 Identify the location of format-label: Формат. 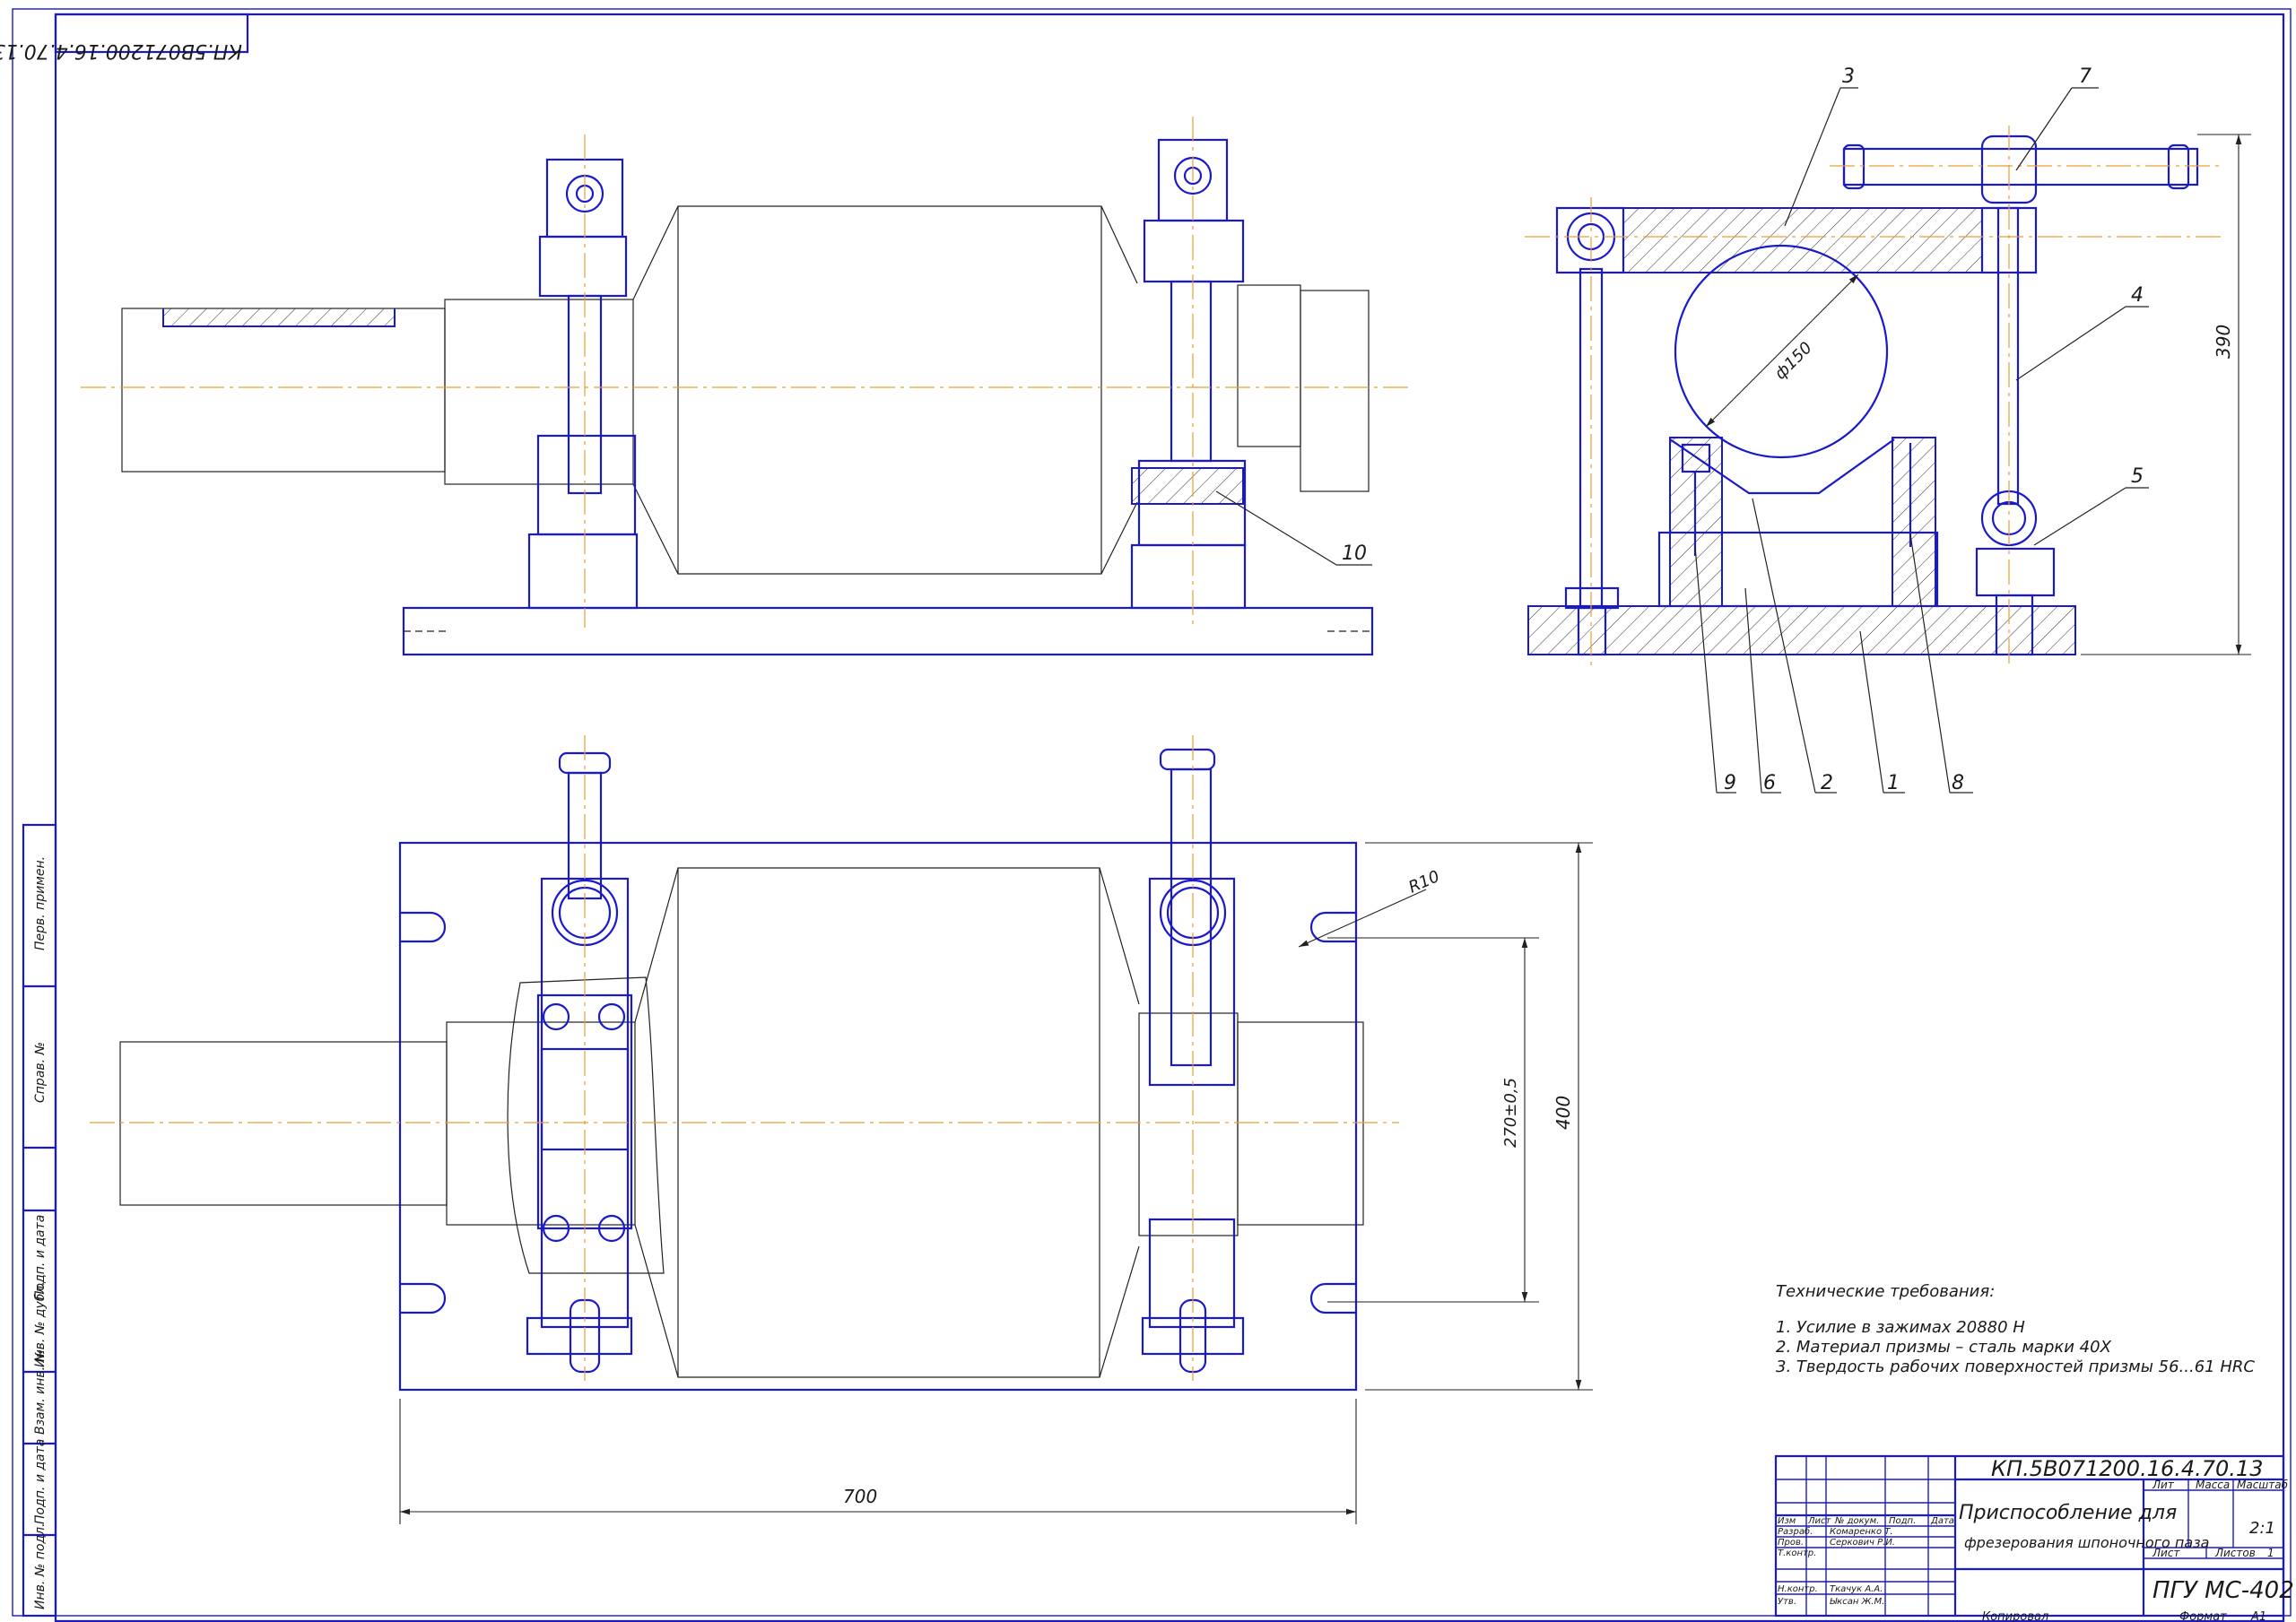
(2203, 1616).